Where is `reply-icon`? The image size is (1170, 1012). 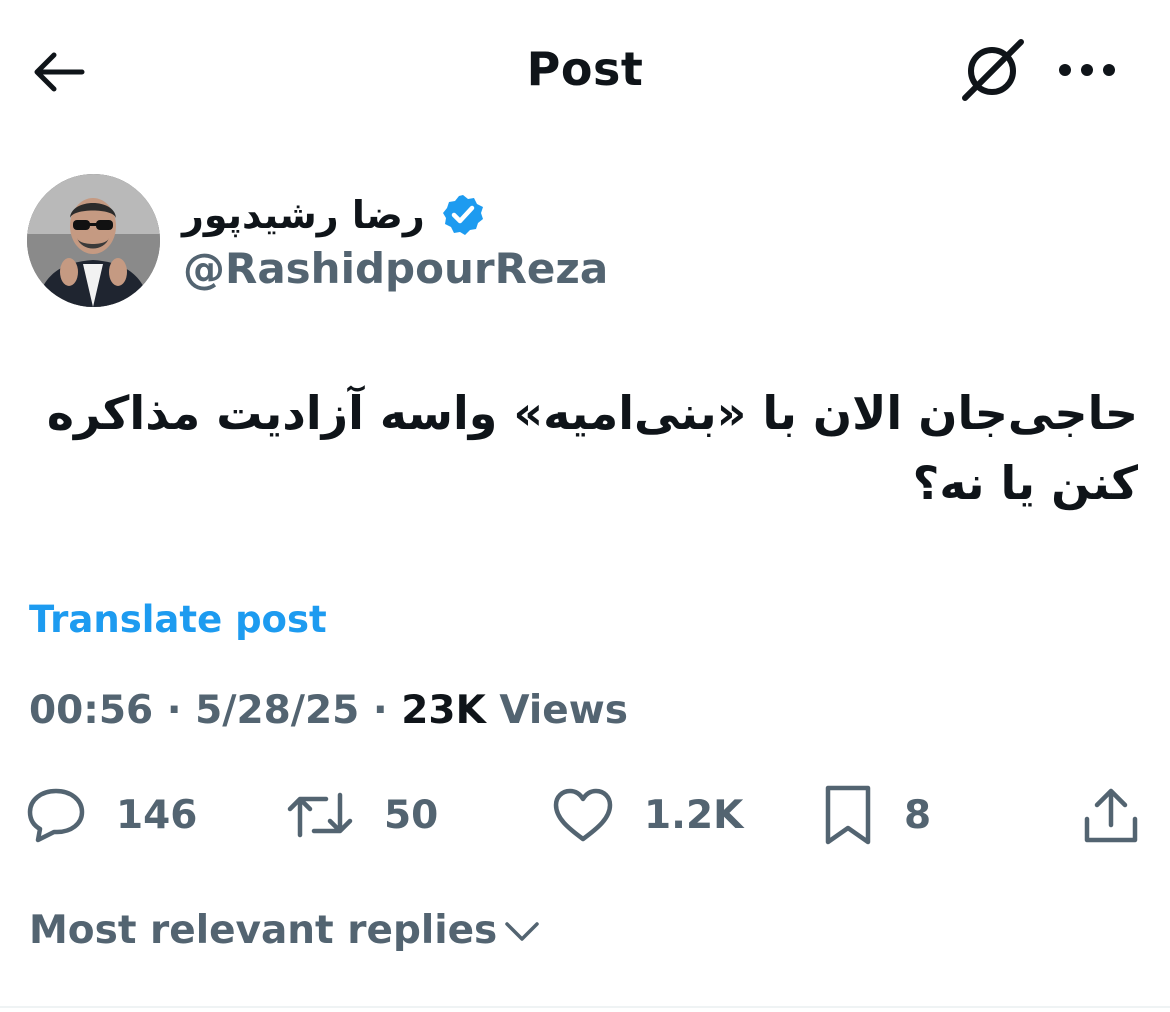
reply-icon is located at coordinates (56, 815).